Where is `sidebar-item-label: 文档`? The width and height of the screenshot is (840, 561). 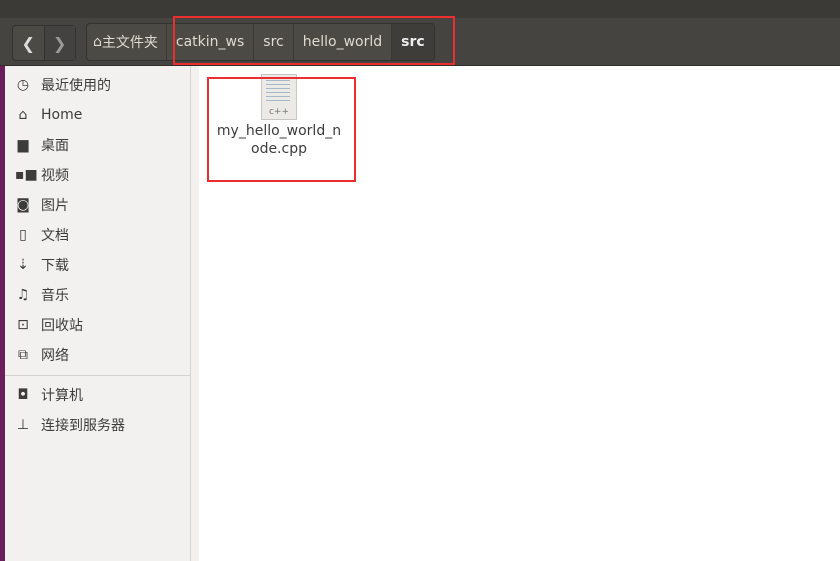
sidebar-item-label: 文档 is located at coordinates (55, 236).